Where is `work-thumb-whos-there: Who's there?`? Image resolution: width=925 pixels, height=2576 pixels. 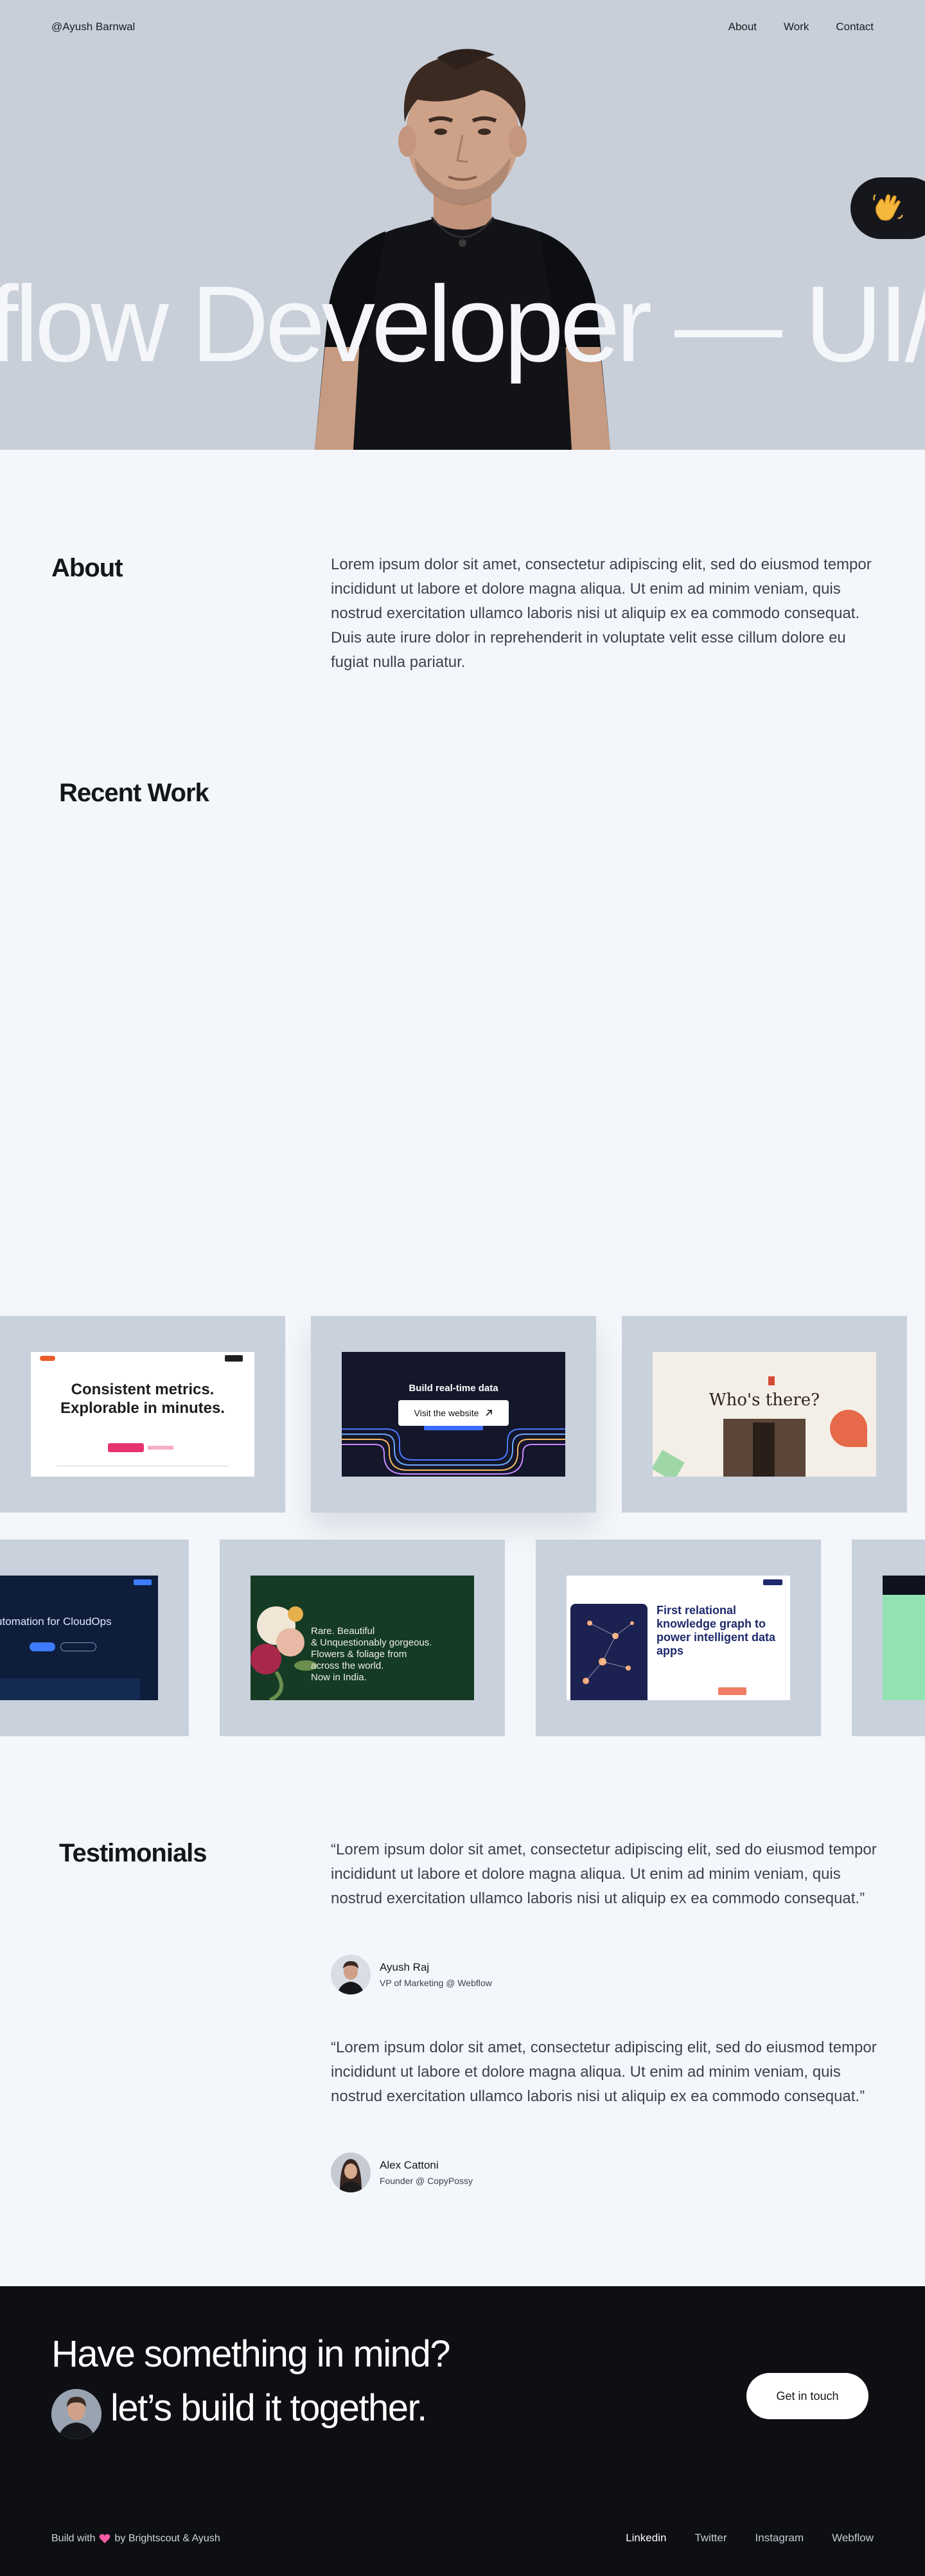 work-thumb-whos-there: Who's there? is located at coordinates (765, 1415).